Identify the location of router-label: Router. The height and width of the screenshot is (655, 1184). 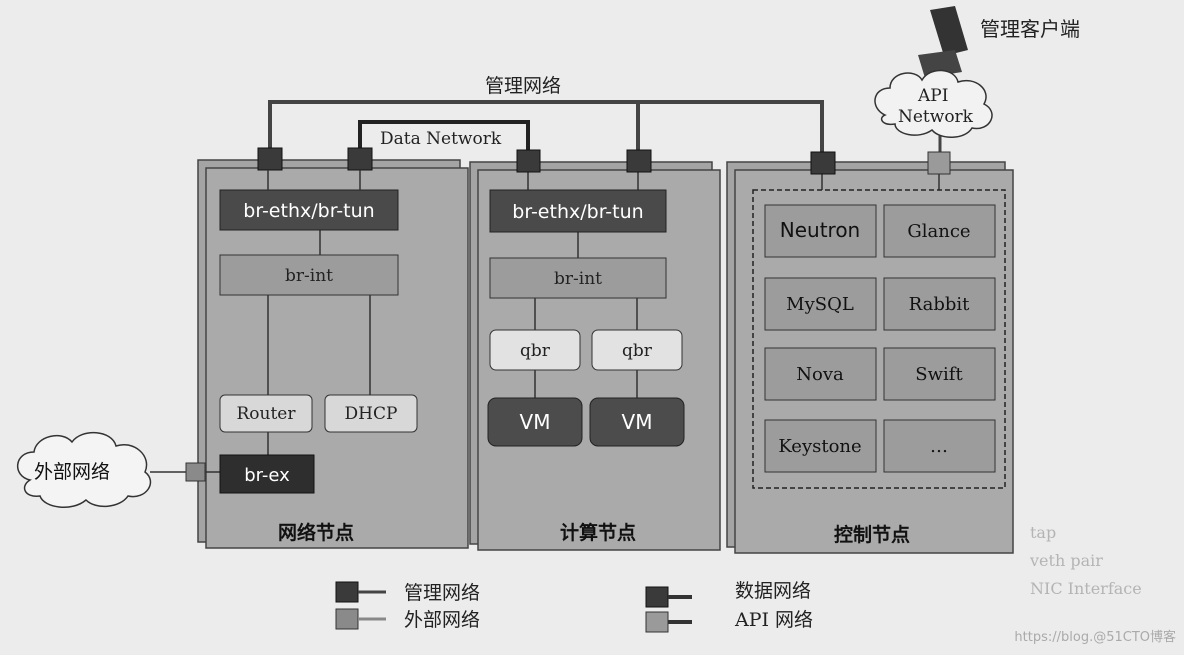
(266, 414).